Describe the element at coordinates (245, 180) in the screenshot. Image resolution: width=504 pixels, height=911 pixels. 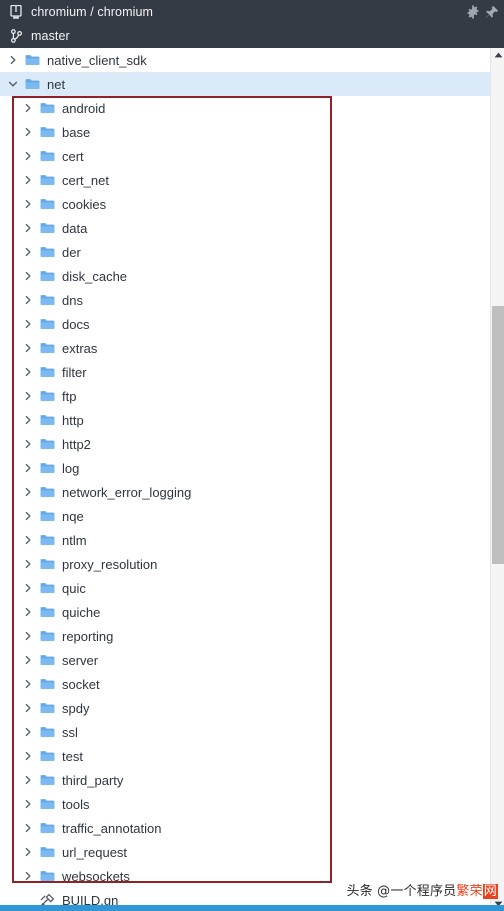
I see `tree-folder-row: cert_net` at that location.